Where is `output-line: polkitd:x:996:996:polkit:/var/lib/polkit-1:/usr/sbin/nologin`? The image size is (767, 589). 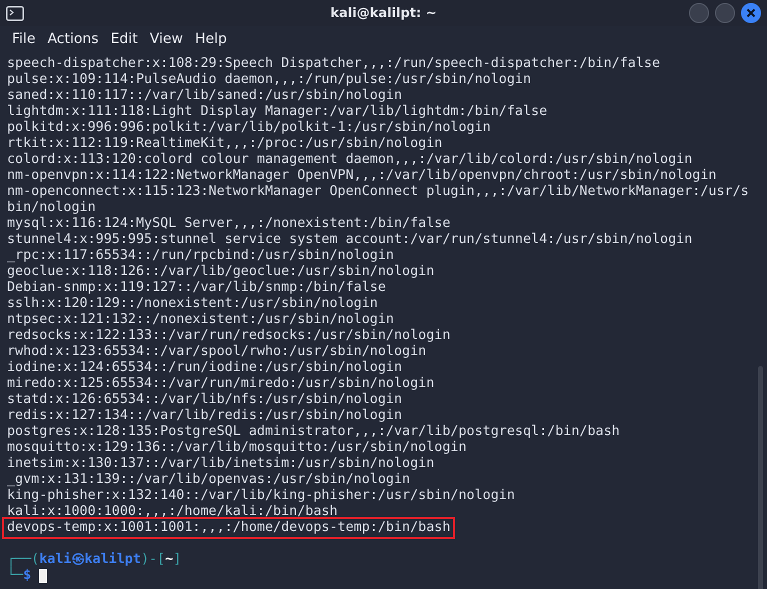
output-line: polkitd:x:996:996:polkit:/var/lib/polkit-1:/usr/sbin/nologin is located at coordinates (249, 128).